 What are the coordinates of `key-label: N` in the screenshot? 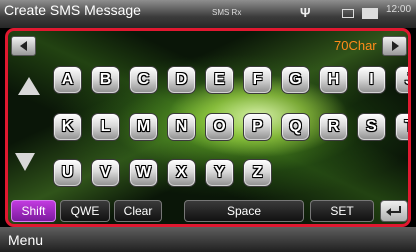 It's located at (181, 126).